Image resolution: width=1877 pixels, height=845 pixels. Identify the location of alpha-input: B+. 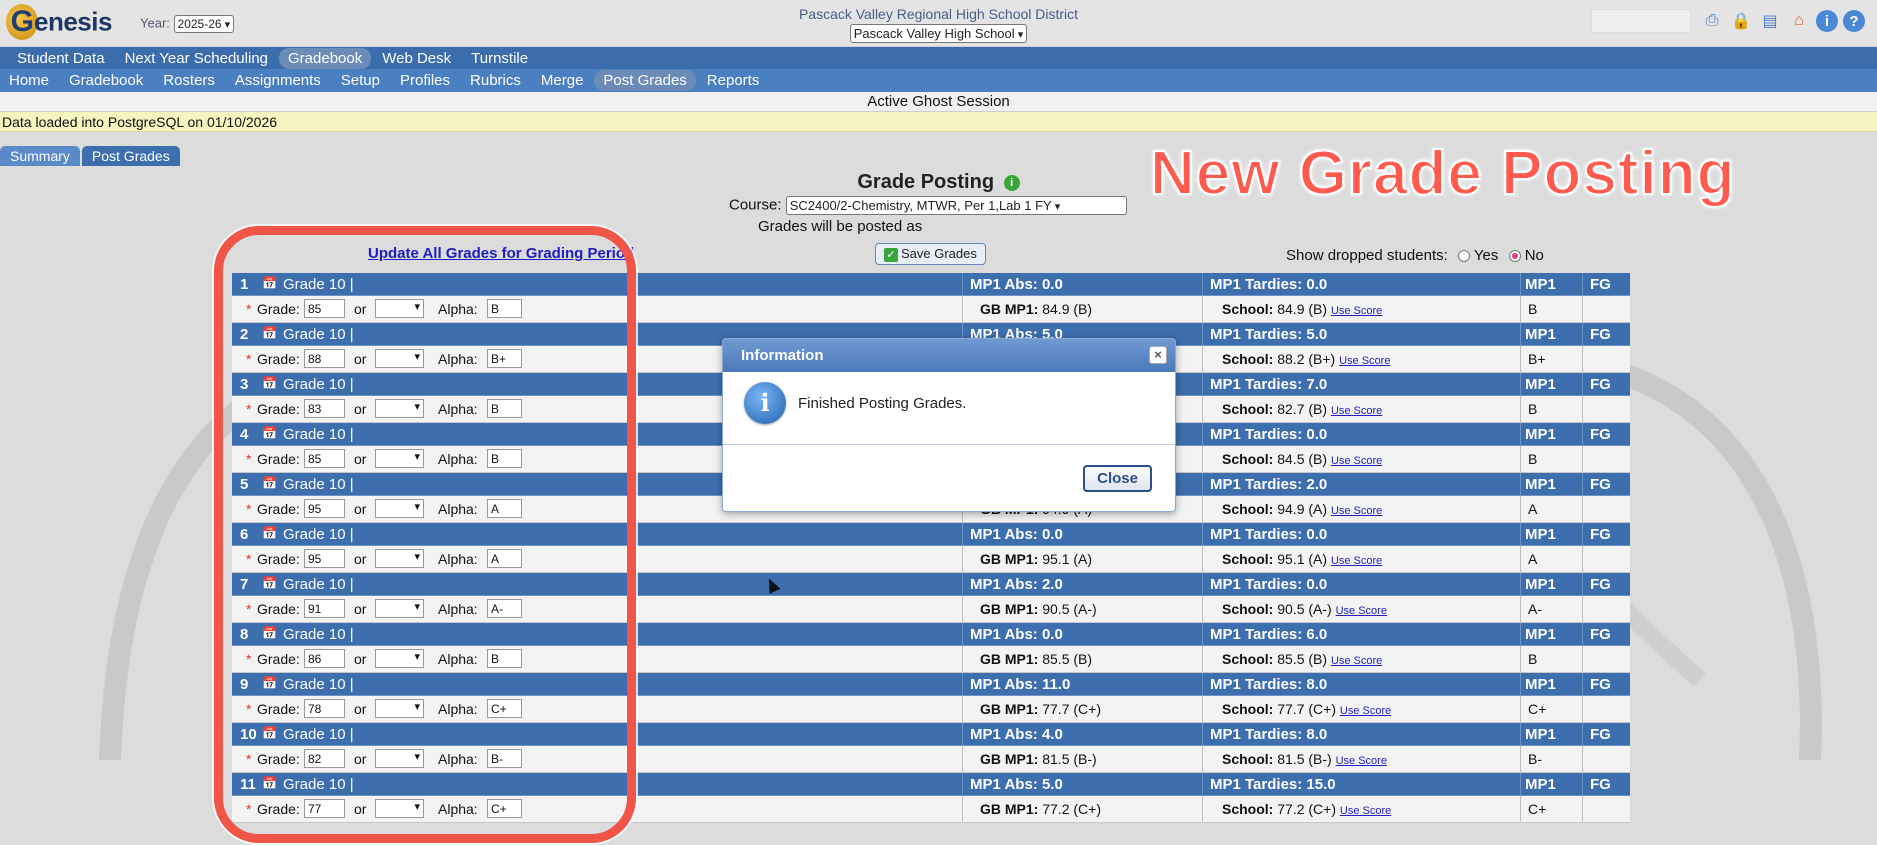
(504, 358).